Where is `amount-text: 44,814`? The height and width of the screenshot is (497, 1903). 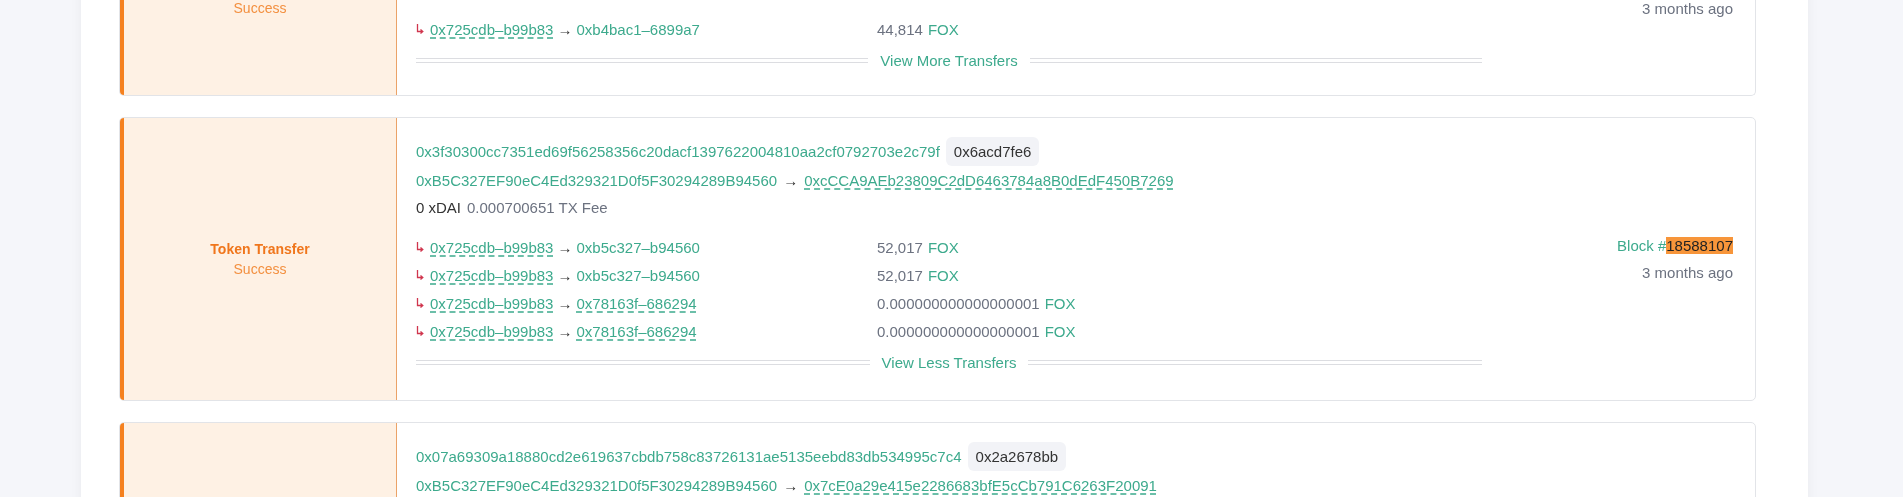
amount-text: 44,814 is located at coordinates (900, 29).